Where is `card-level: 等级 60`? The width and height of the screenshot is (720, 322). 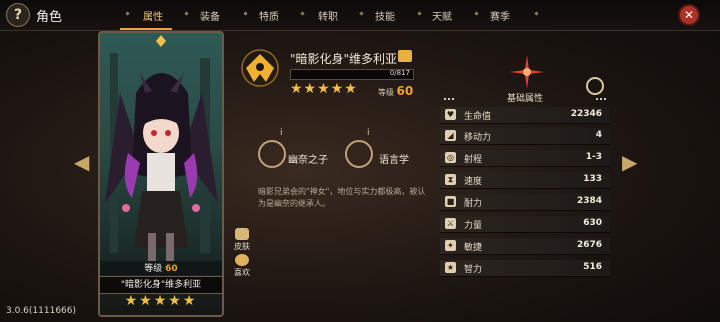 card-level: 等级 60 is located at coordinates (161, 268).